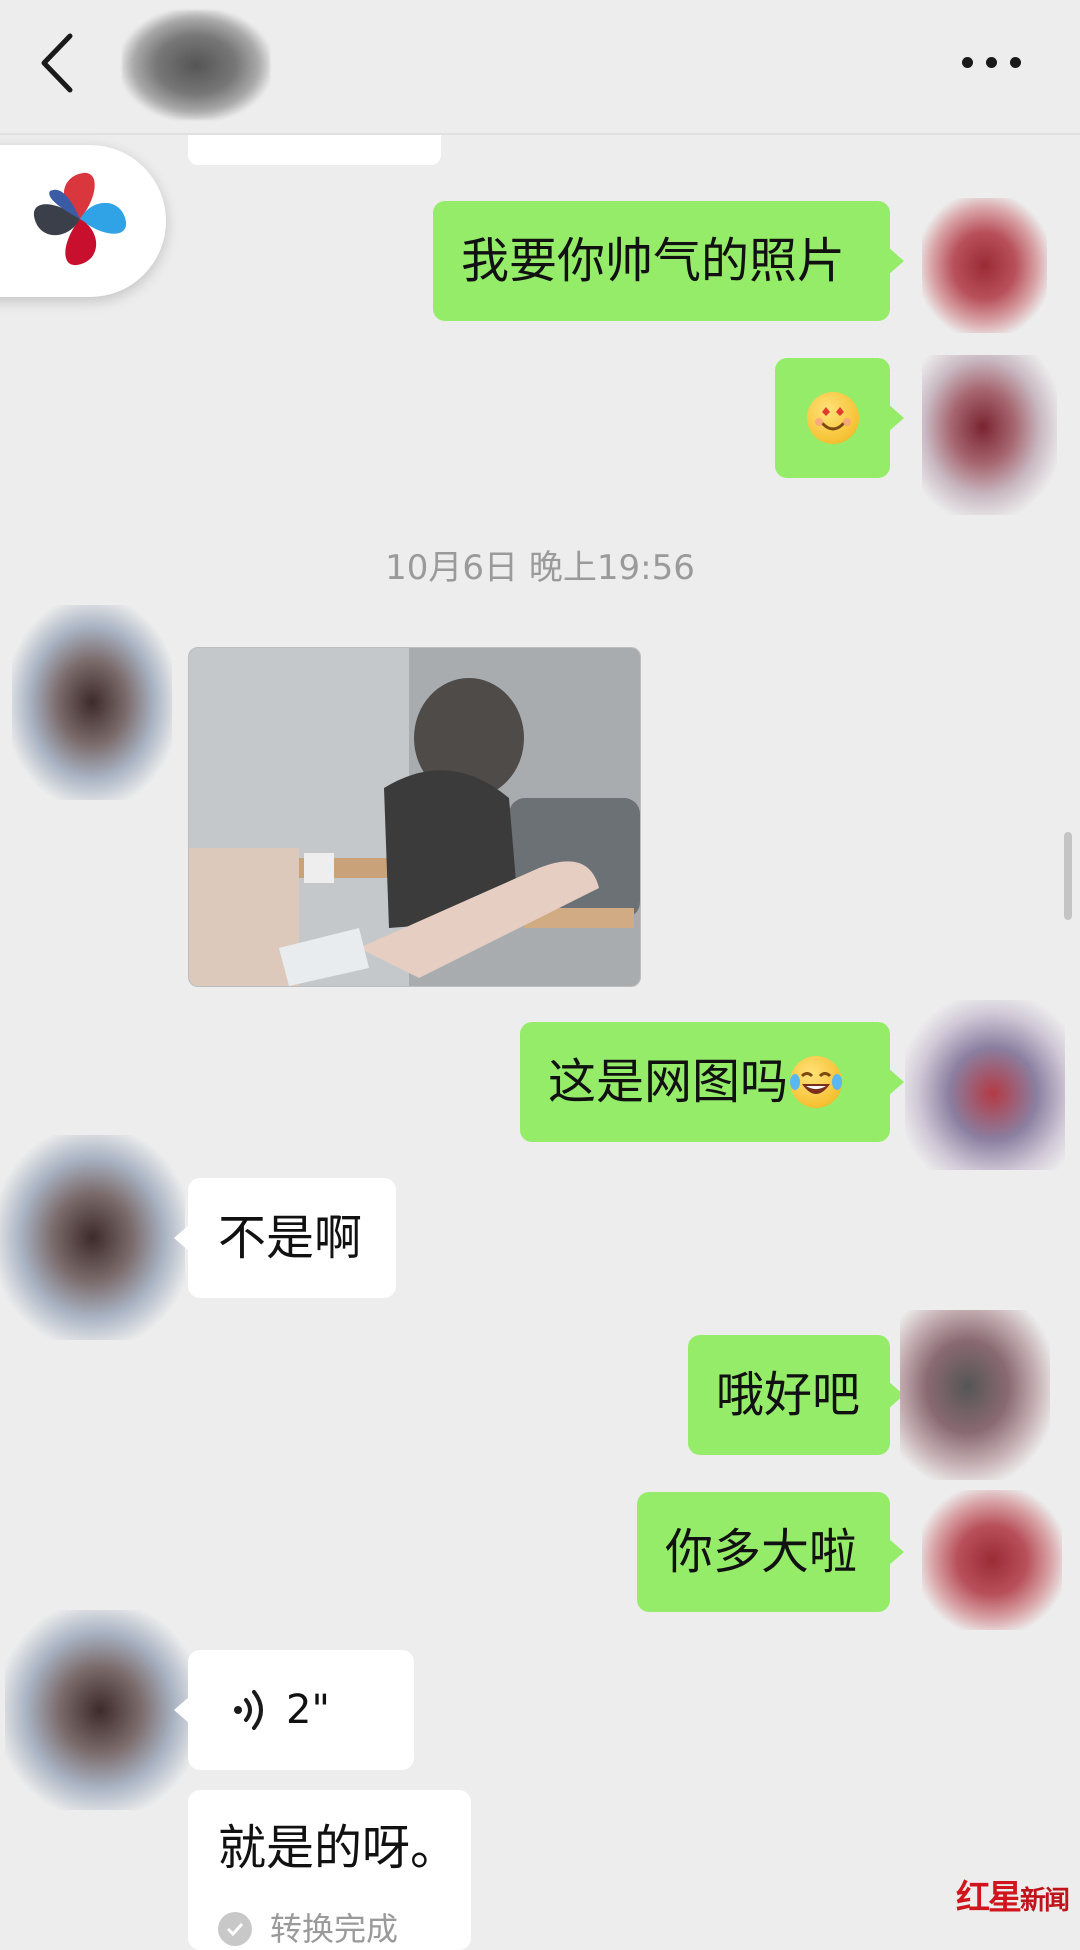 The height and width of the screenshot is (1950, 1080). Describe the element at coordinates (290, 1238) in the screenshot. I see `message-text: 不是啊` at that location.